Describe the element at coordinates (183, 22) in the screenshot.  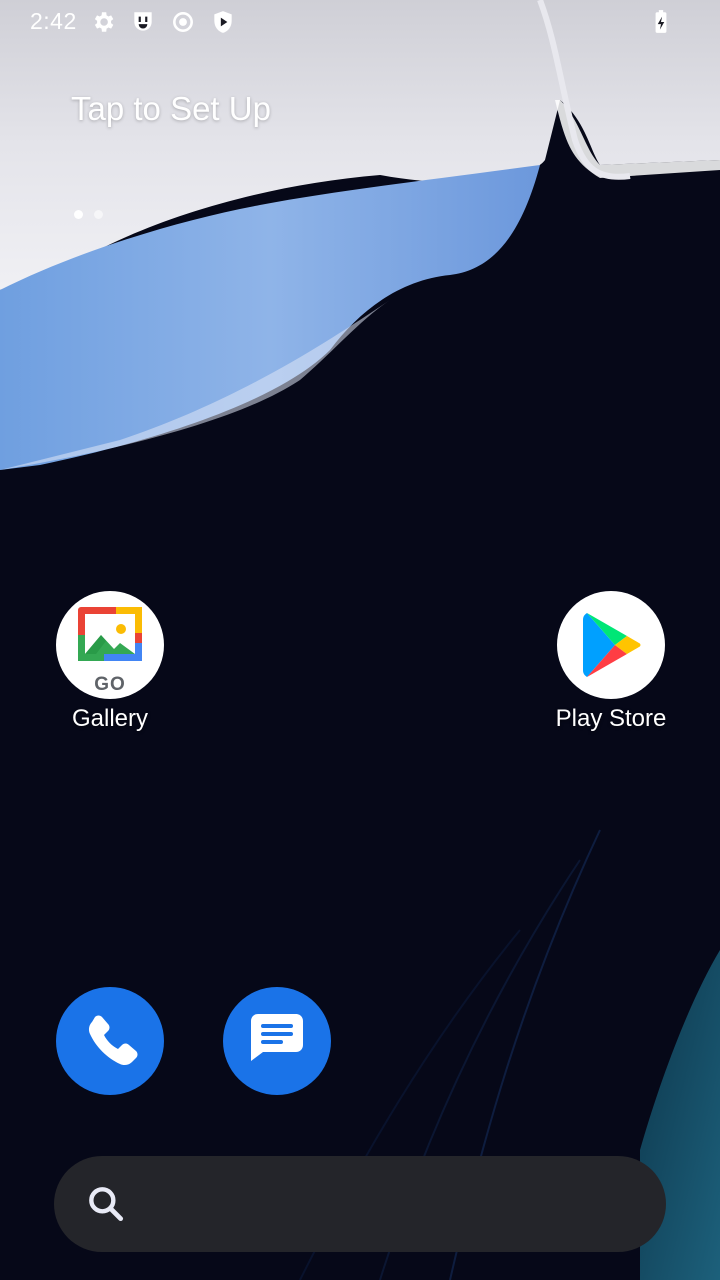
I see `record-icon` at that location.